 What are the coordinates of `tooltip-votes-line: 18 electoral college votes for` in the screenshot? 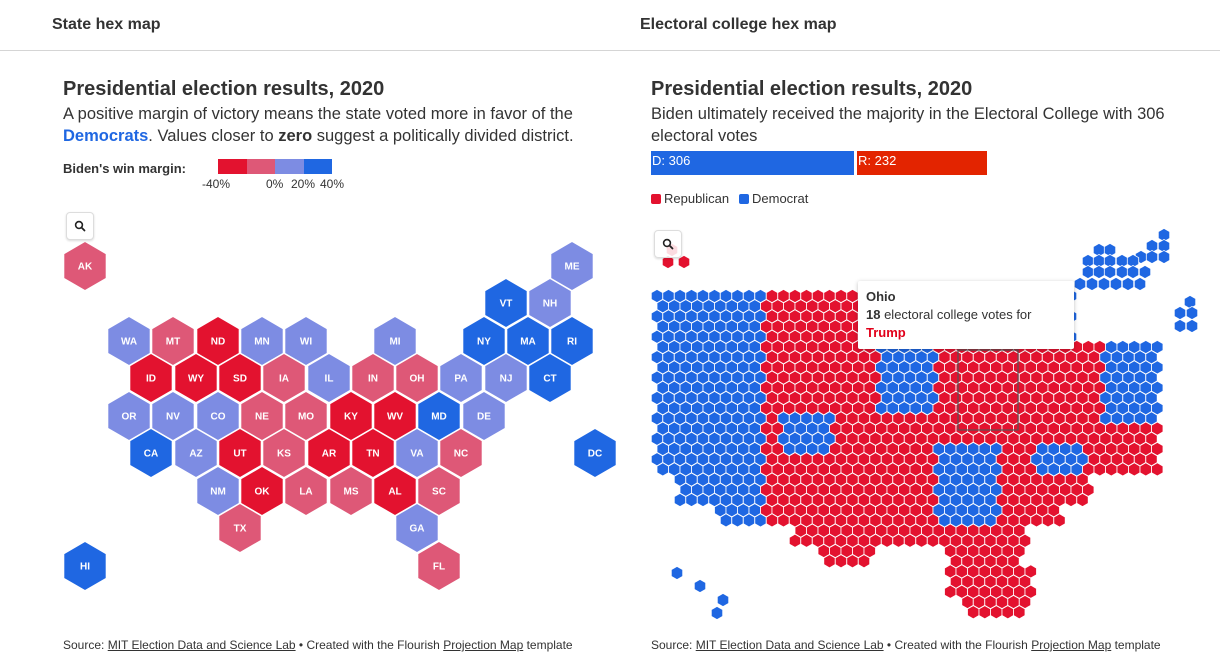 It's located at (966, 315).